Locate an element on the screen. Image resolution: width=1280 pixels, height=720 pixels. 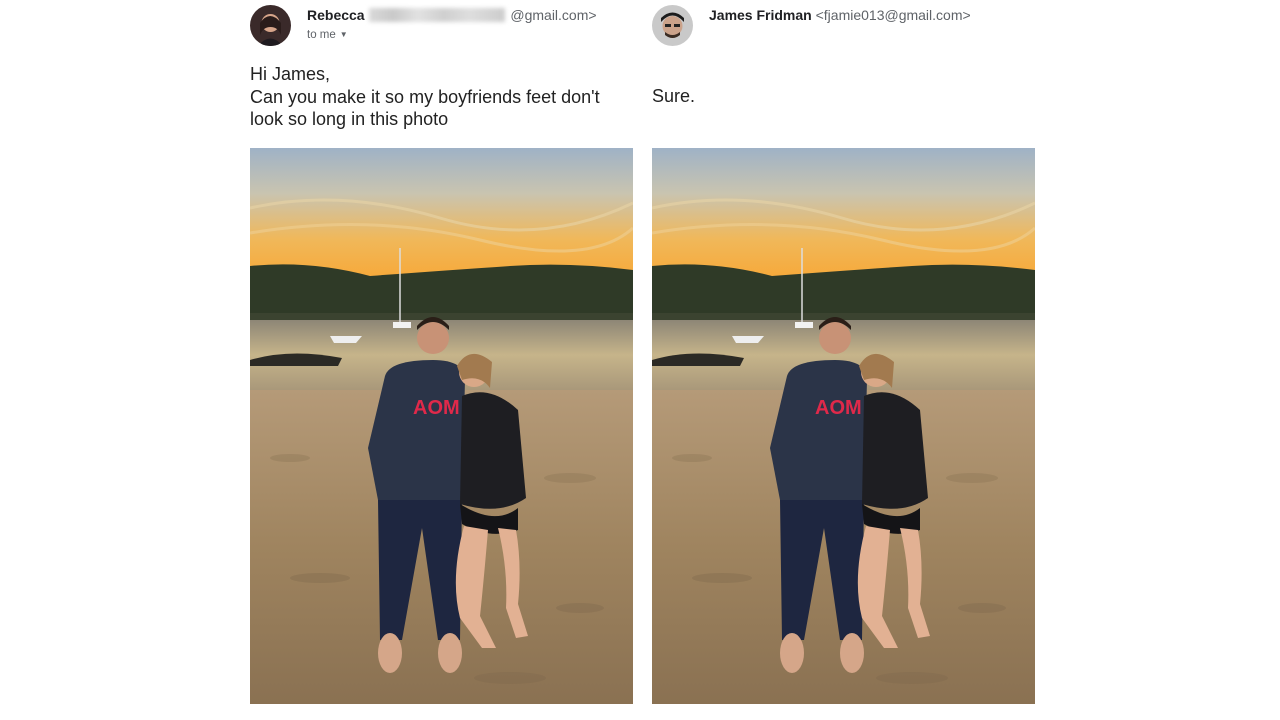
body-line: Hi James, is located at coordinates (290, 74).